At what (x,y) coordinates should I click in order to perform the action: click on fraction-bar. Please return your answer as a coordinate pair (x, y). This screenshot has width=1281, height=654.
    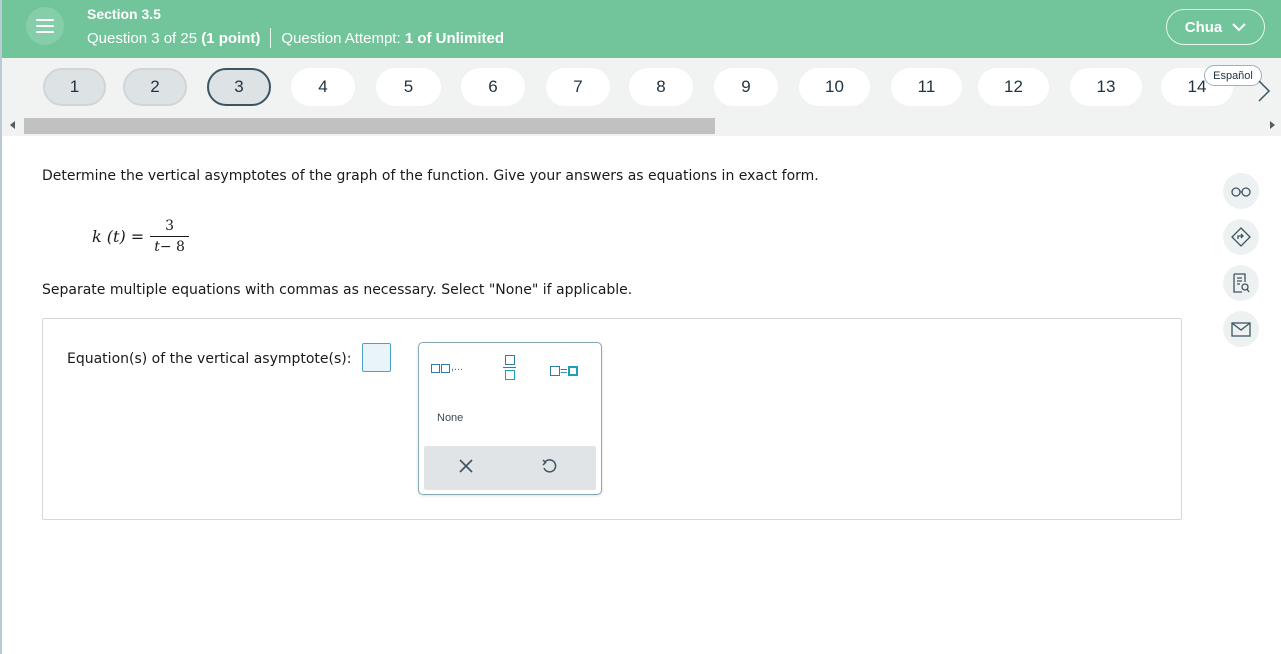
    Looking at the image, I should click on (509, 367).